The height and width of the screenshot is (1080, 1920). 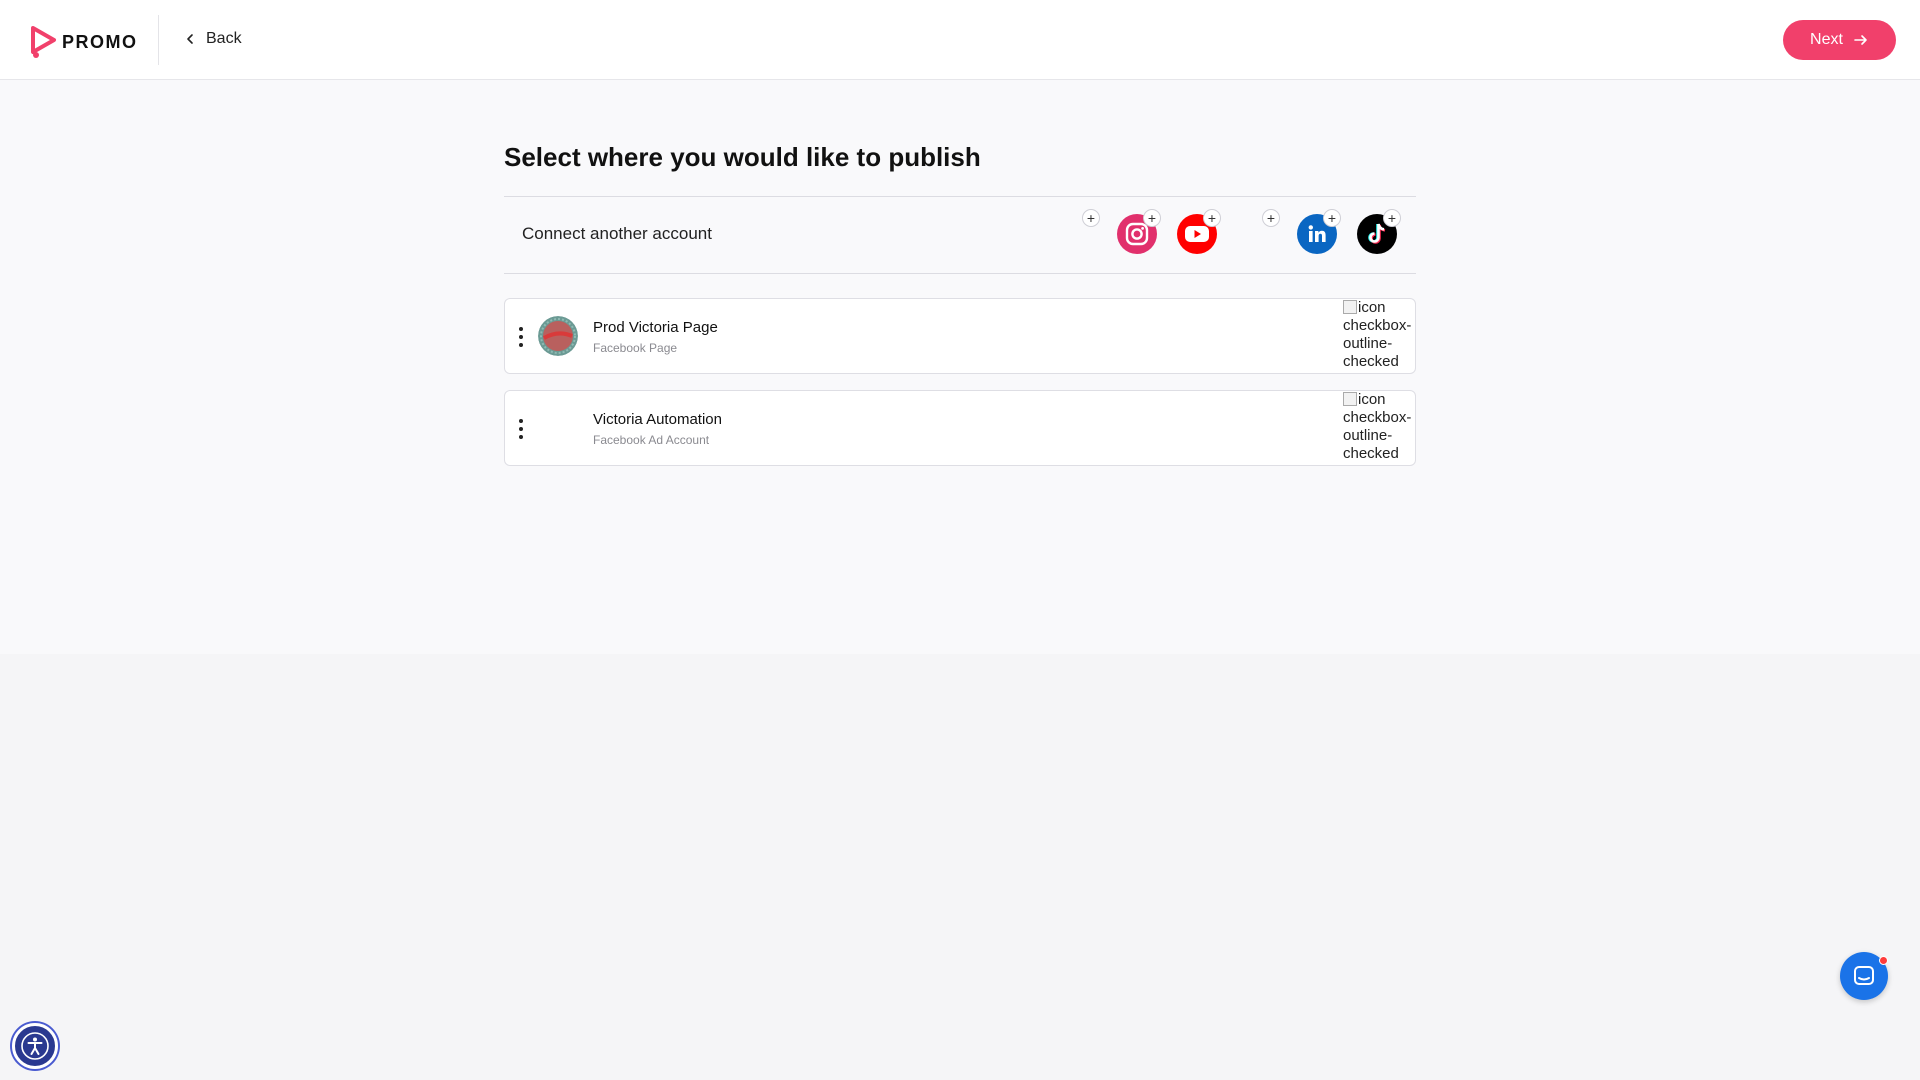 I want to click on page-title: Select where you would like to publish, so click(x=742, y=157).